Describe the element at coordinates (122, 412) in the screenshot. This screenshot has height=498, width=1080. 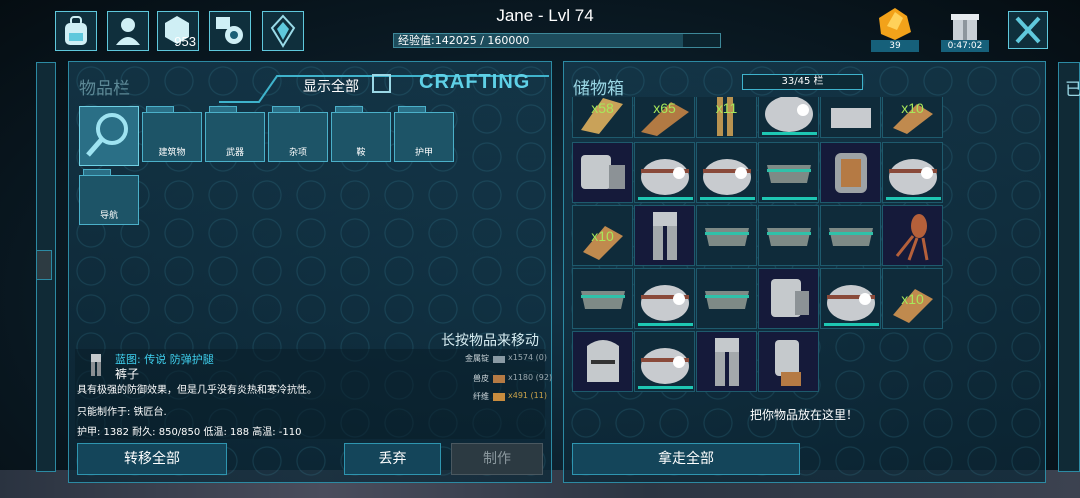
I see `item-craft-location: 只能制作于: 铁匠台.` at that location.